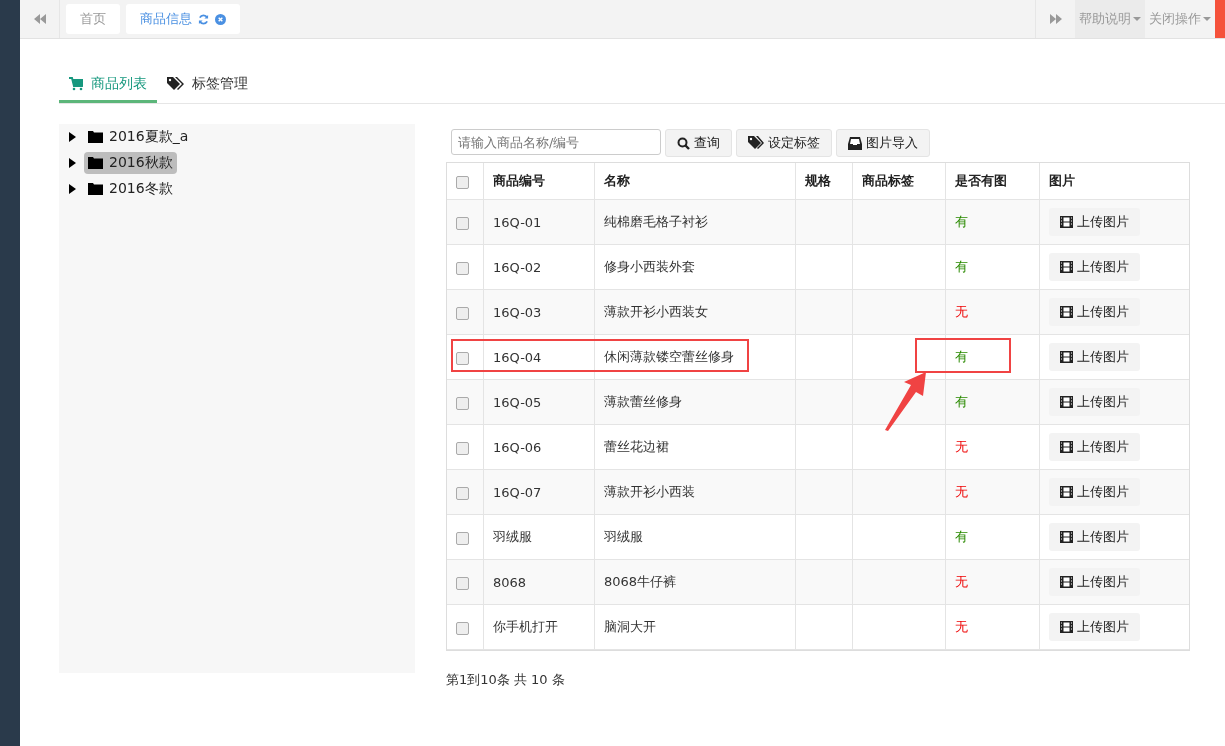 This screenshot has height=746, width=1225. Describe the element at coordinates (556, 142) in the screenshot. I see `search-field: 请输入商品名称/编号` at that location.